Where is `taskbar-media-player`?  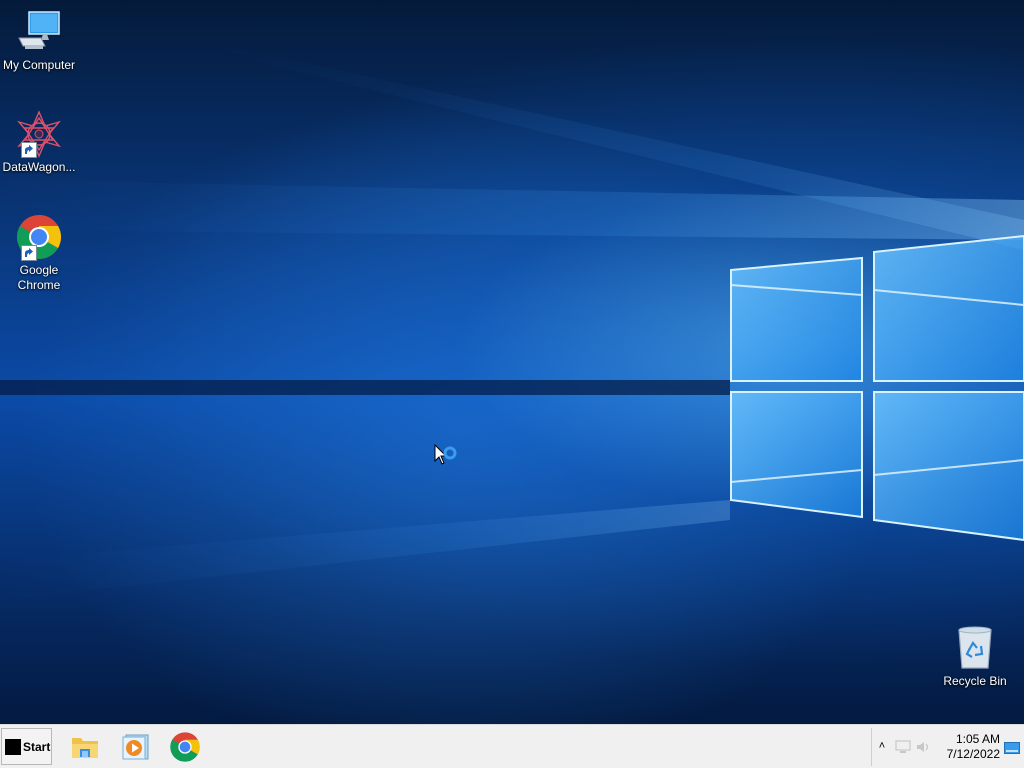
taskbar-media-player is located at coordinates (135, 747).